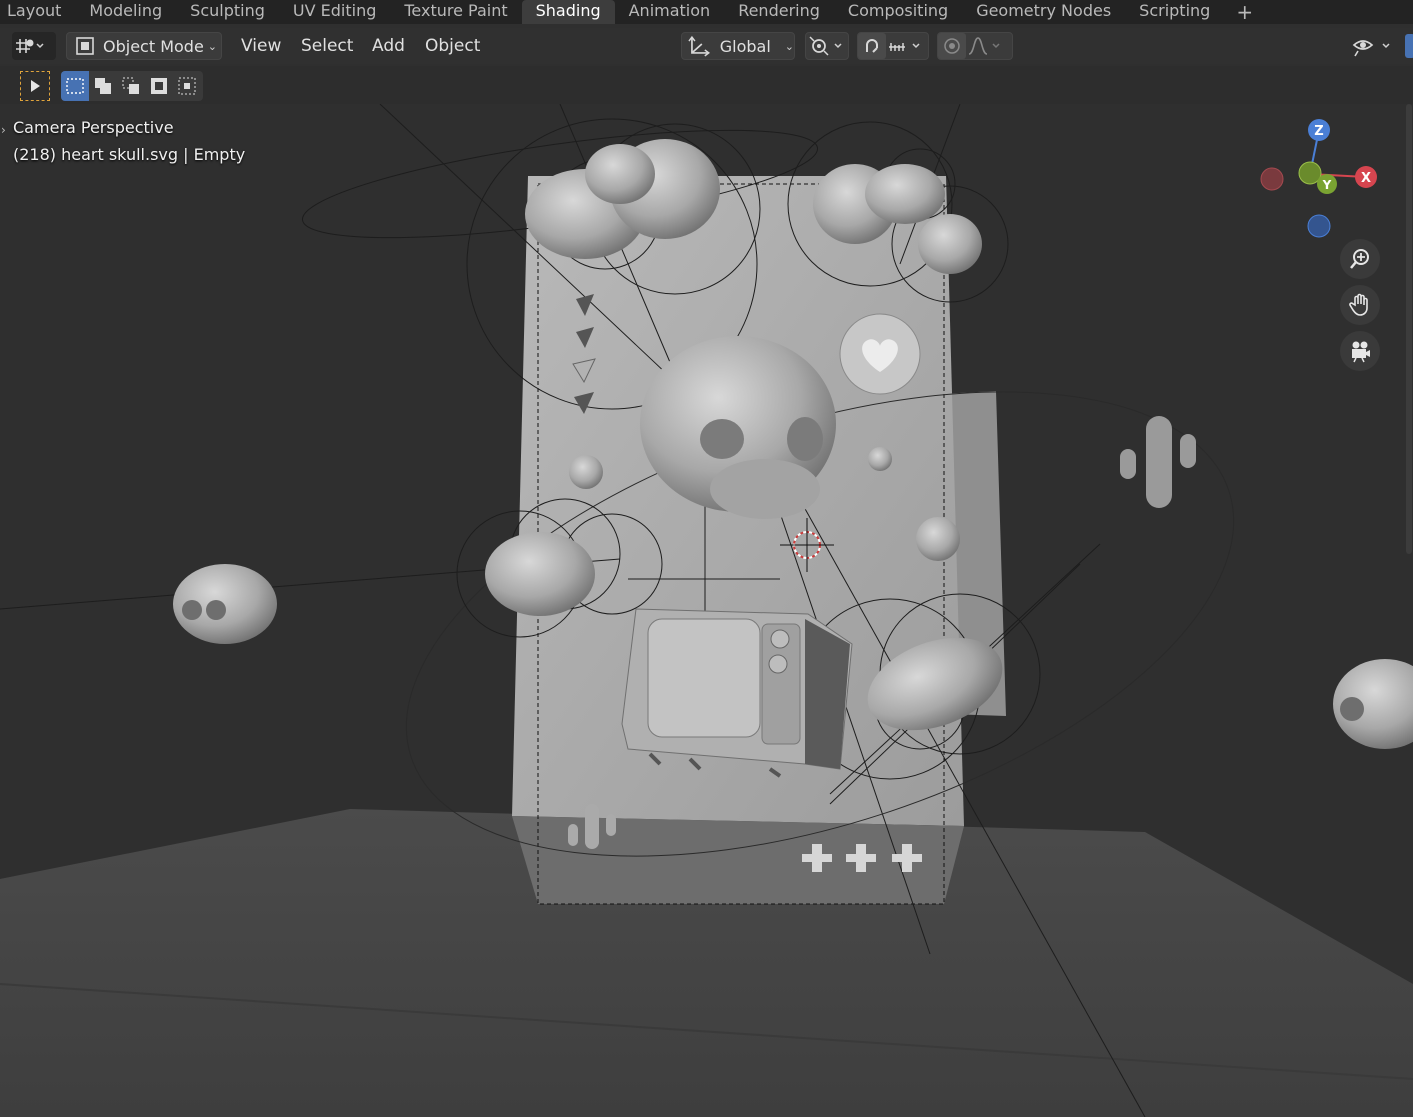 This screenshot has width=1413, height=1117. Describe the element at coordinates (3, 130) in the screenshot. I see `sidebar-toggle-icon: ›` at that location.